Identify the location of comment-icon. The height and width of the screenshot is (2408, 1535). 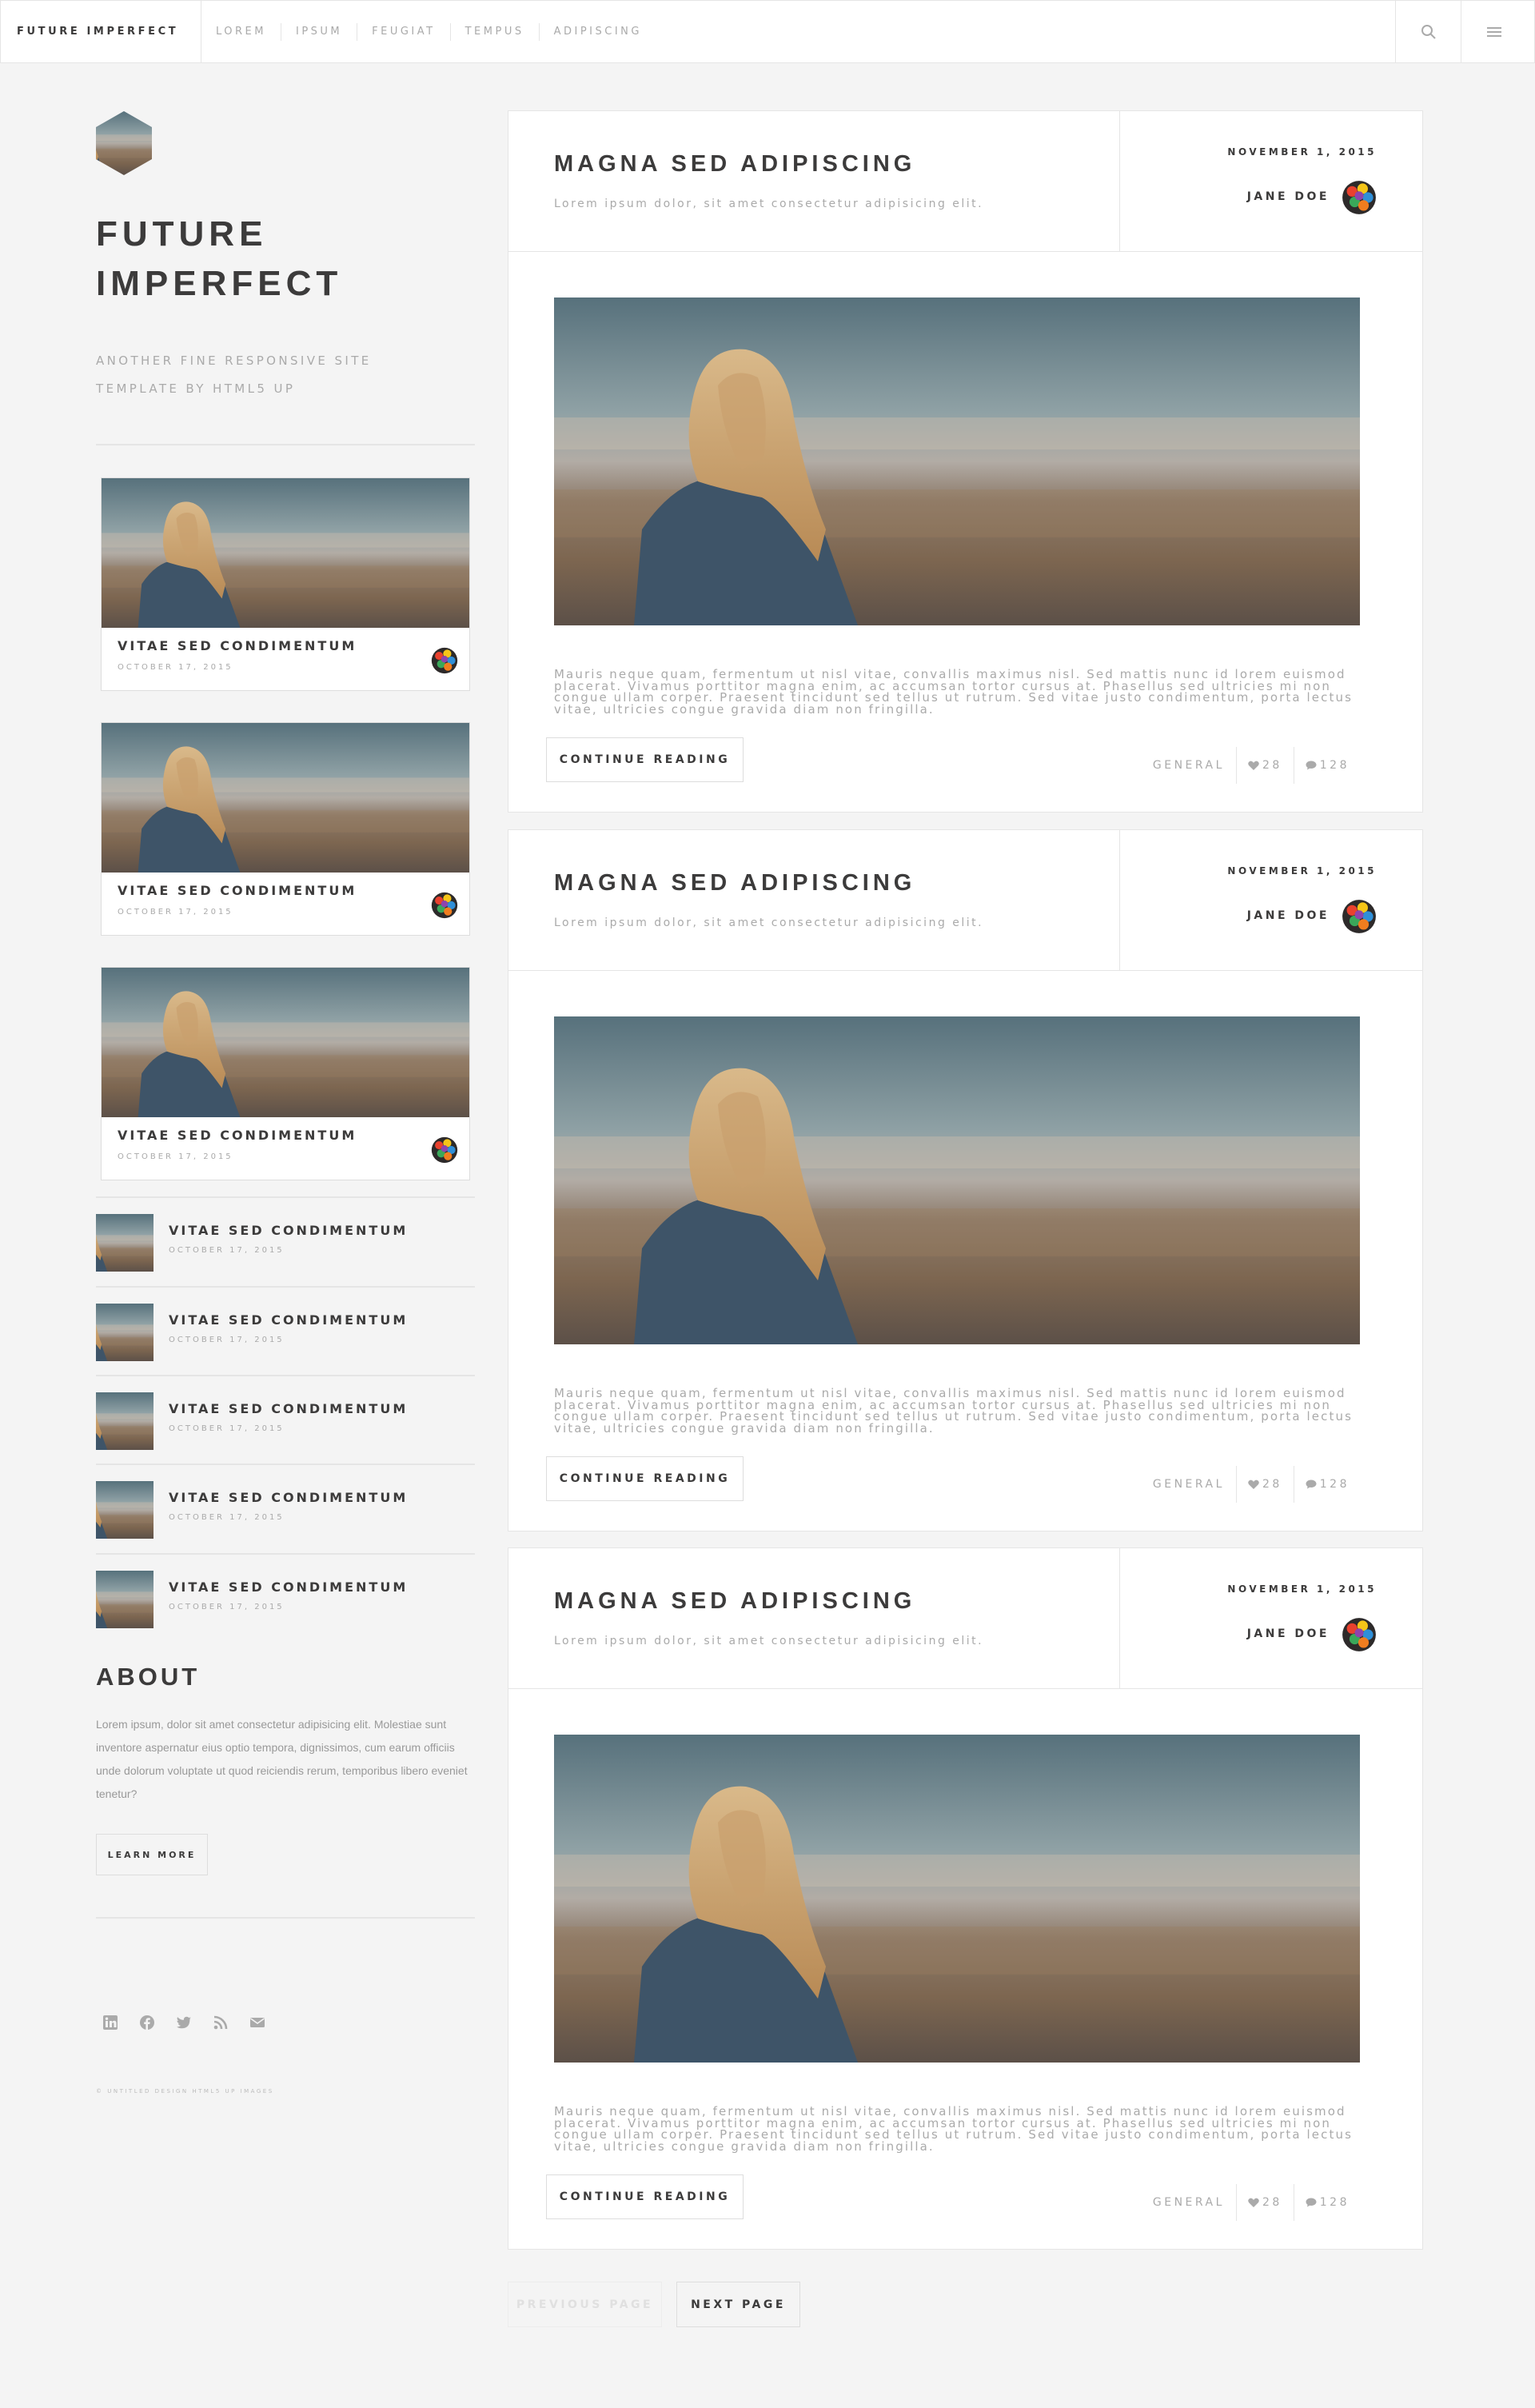
(1311, 2202).